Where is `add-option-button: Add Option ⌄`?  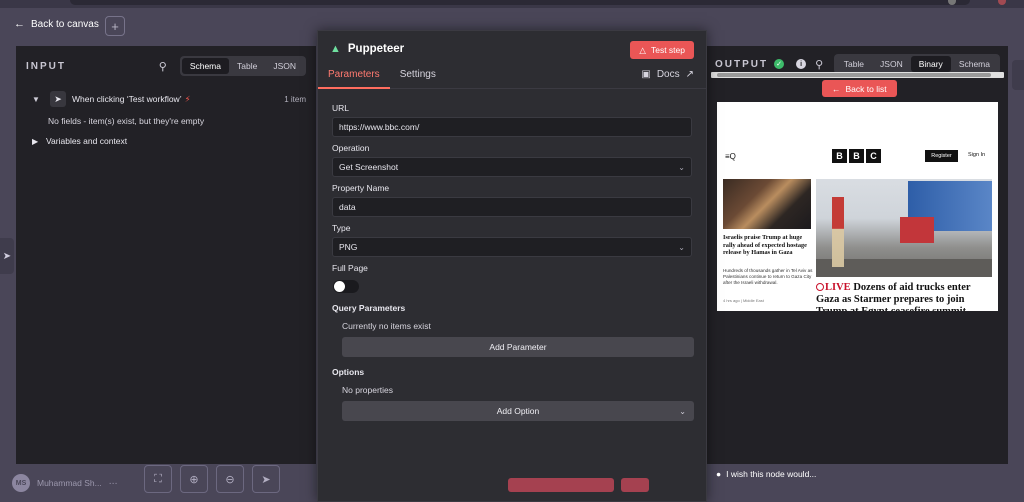 add-option-button: Add Option ⌄ is located at coordinates (518, 411).